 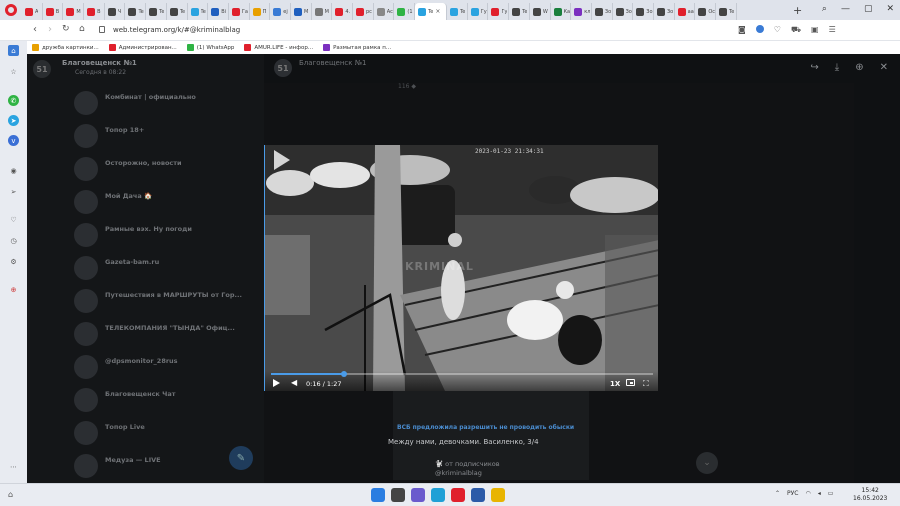 What do you see at coordinates (868, 9) in the screenshot?
I see `maximize-button: ▢` at bounding box center [868, 9].